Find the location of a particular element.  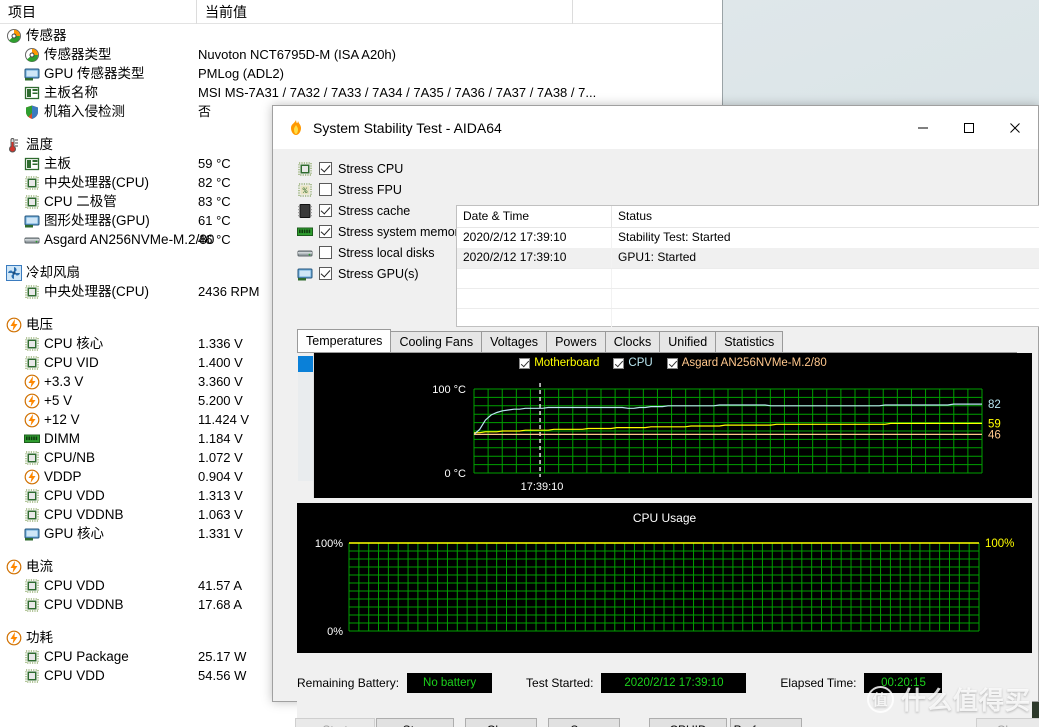

maximize-button is located at coordinates (969, 128).